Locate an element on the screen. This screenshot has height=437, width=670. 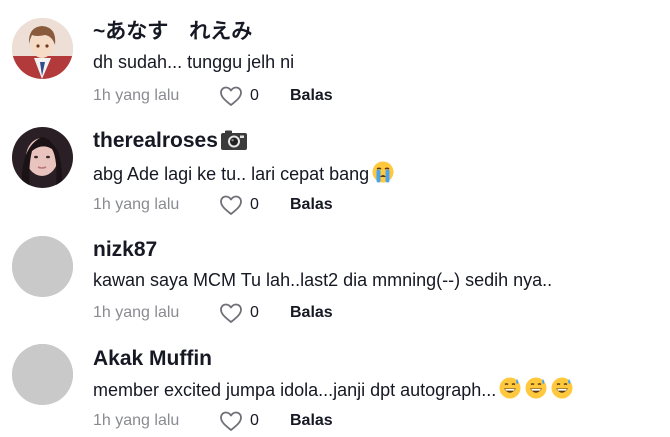
username-text: therealroses is located at coordinates (155, 140).